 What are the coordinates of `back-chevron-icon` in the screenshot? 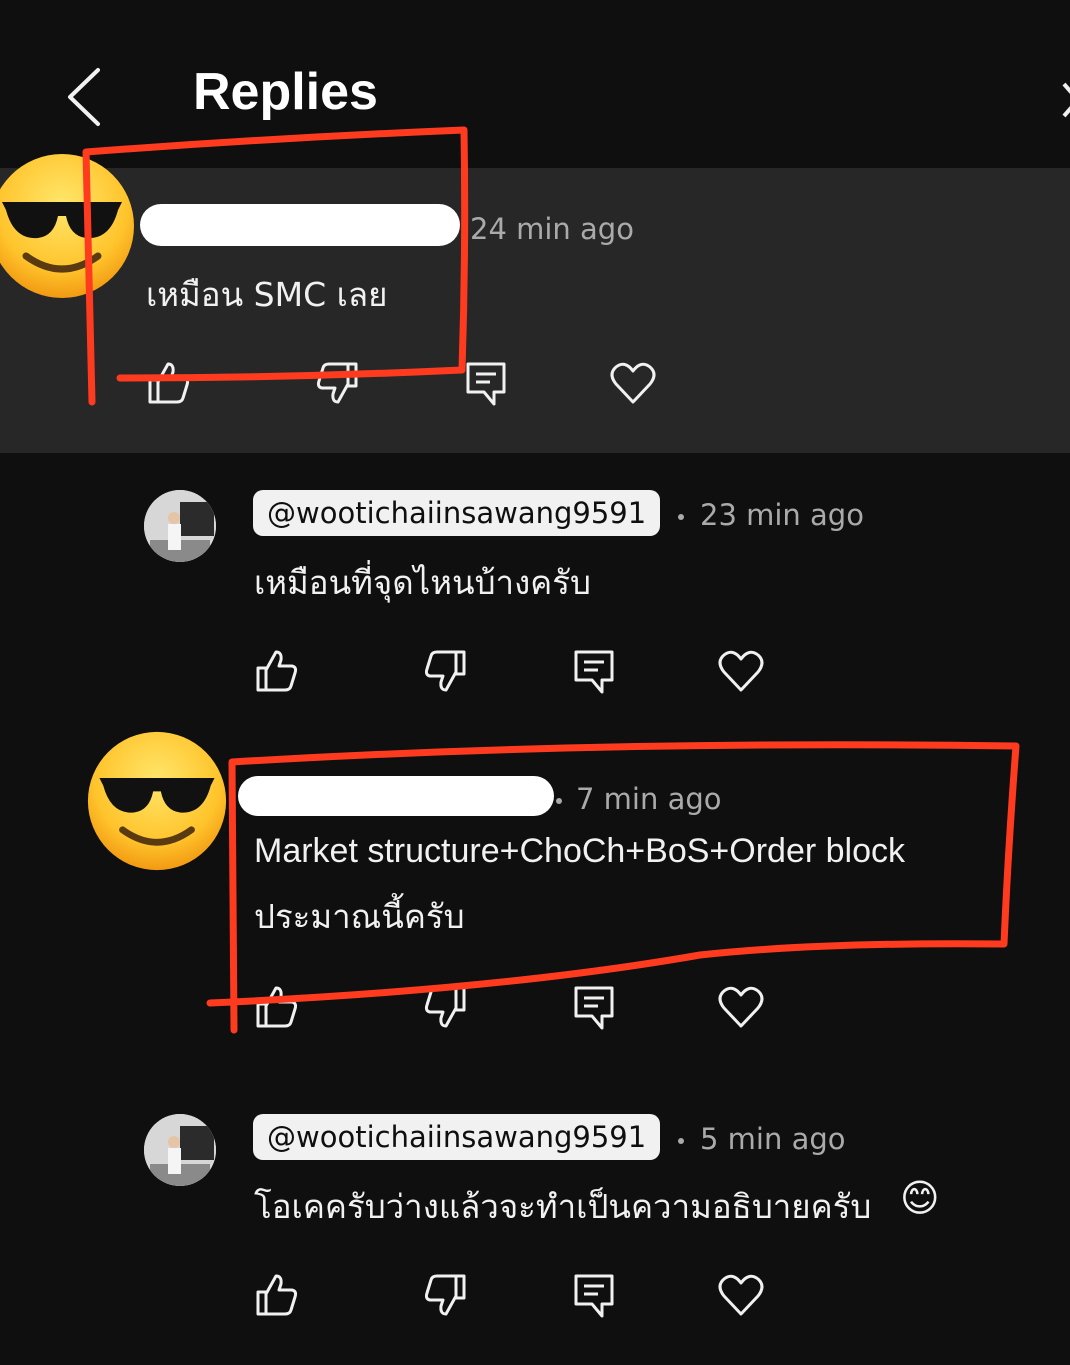 It's located at (84, 97).